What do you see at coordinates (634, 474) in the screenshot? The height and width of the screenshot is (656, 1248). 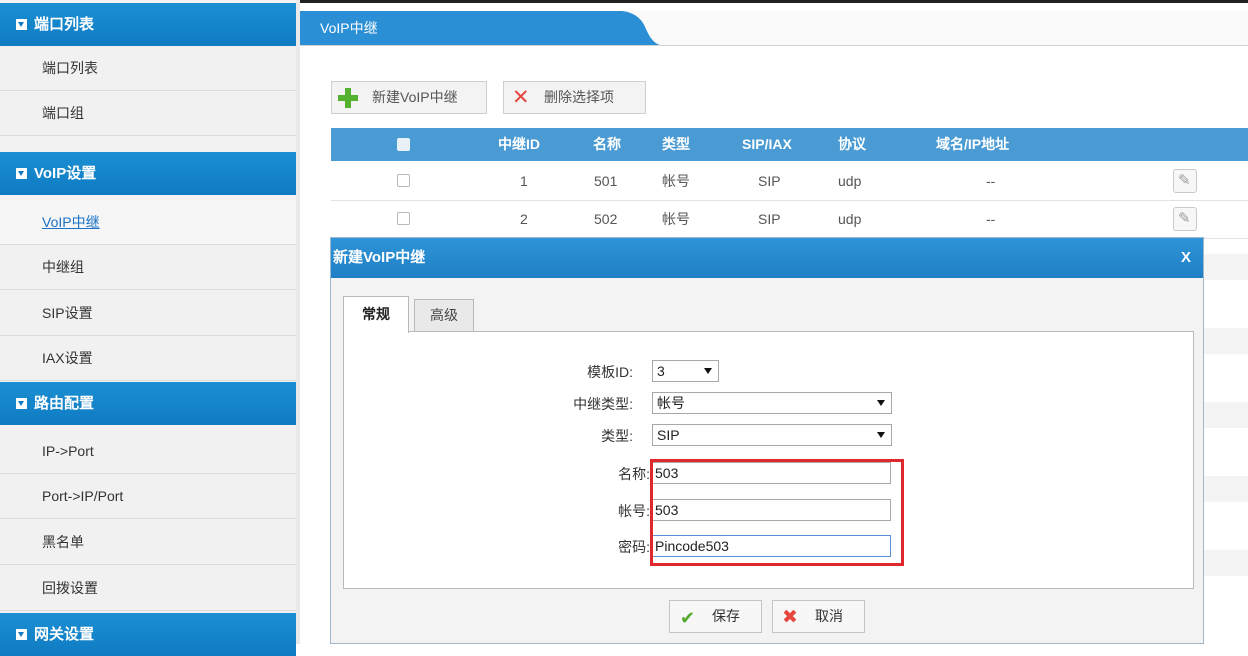 I see `name-label: 名称:` at bounding box center [634, 474].